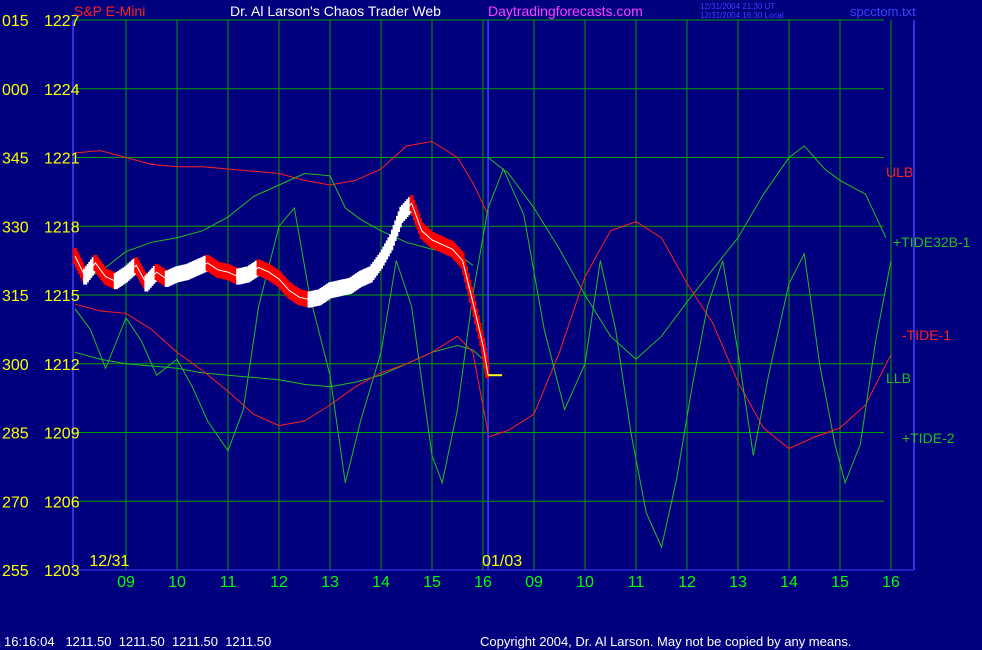 The image size is (982, 650). Describe the element at coordinates (737, 6) in the screenshot. I see `stamp-ut: 12/31/2004 21:30 UT` at that location.